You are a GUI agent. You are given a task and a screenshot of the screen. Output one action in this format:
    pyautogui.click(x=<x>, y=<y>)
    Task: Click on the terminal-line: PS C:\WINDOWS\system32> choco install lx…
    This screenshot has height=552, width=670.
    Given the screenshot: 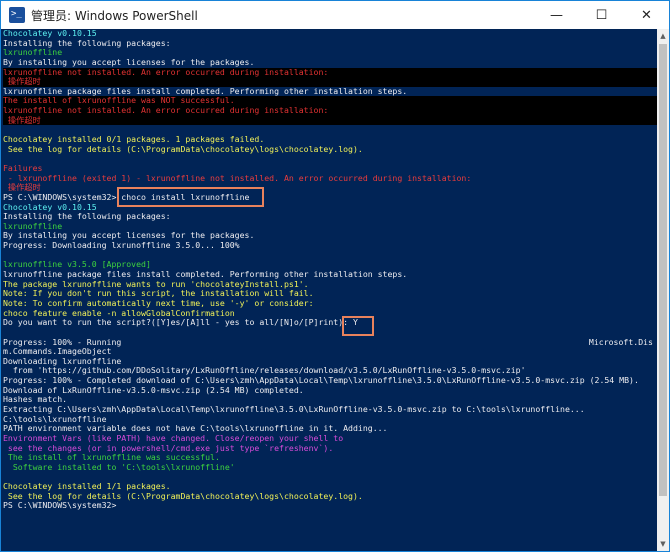 What is the action you would take?
    pyautogui.click(x=330, y=197)
    